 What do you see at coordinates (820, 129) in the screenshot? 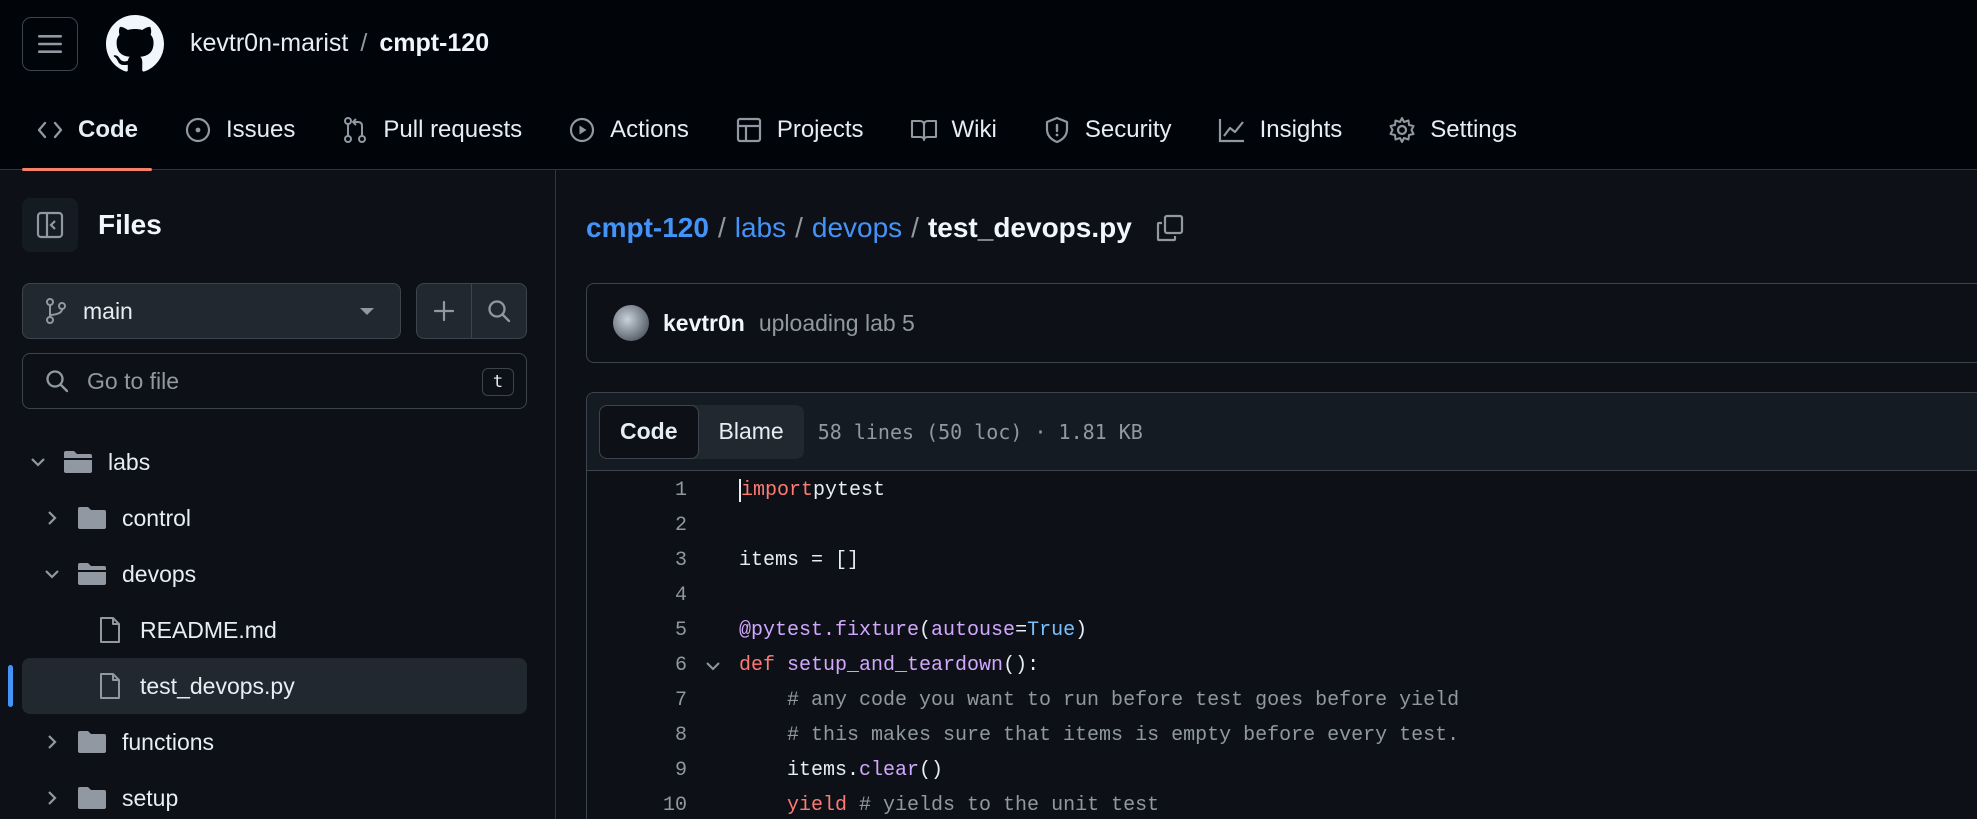
I see `tab-label: Projects` at bounding box center [820, 129].